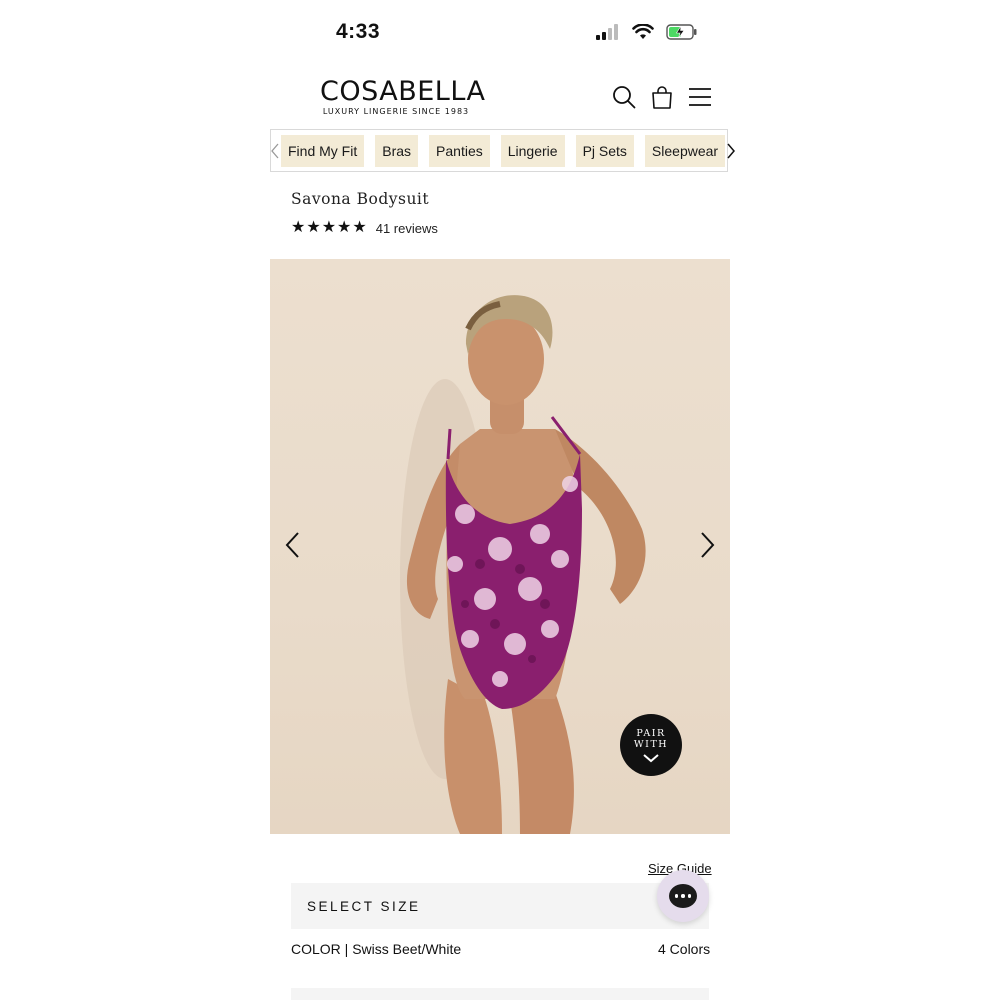  What do you see at coordinates (407, 228) in the screenshot?
I see `reviews-count: 41 reviews` at bounding box center [407, 228].